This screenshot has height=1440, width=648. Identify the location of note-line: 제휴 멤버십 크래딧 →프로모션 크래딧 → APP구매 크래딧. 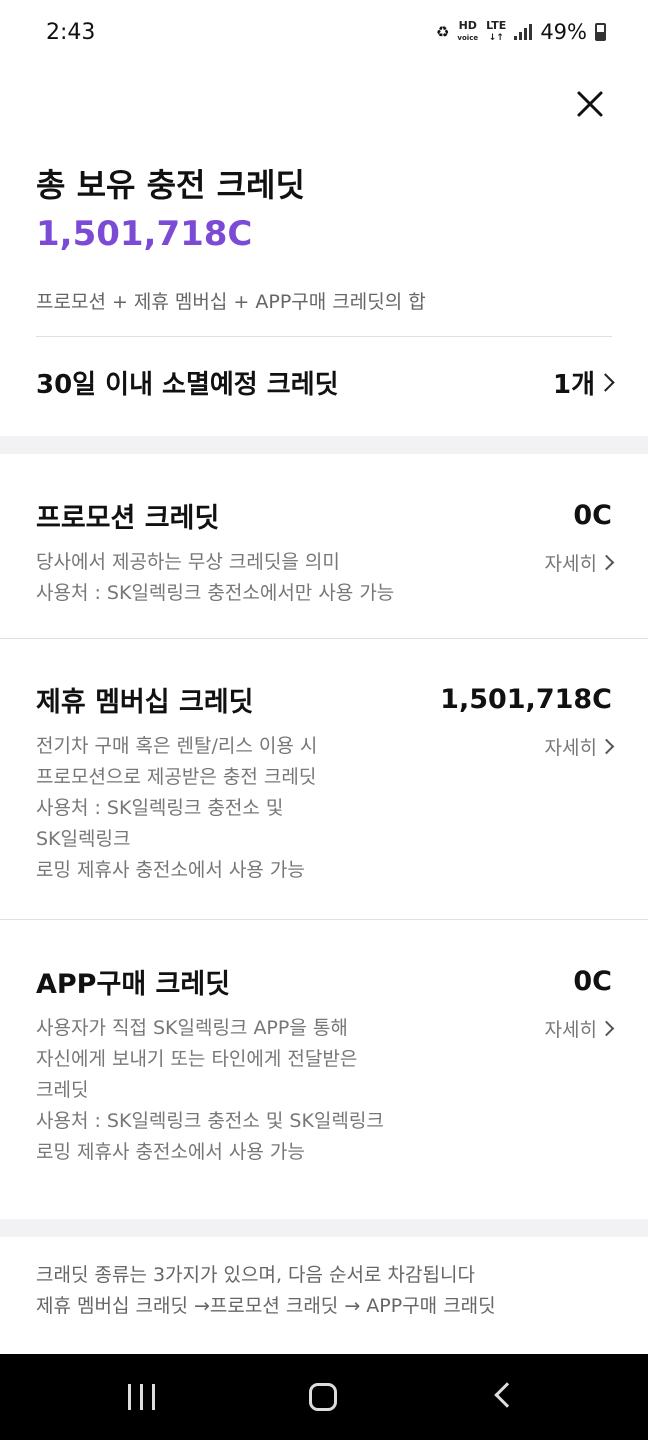
(266, 1306).